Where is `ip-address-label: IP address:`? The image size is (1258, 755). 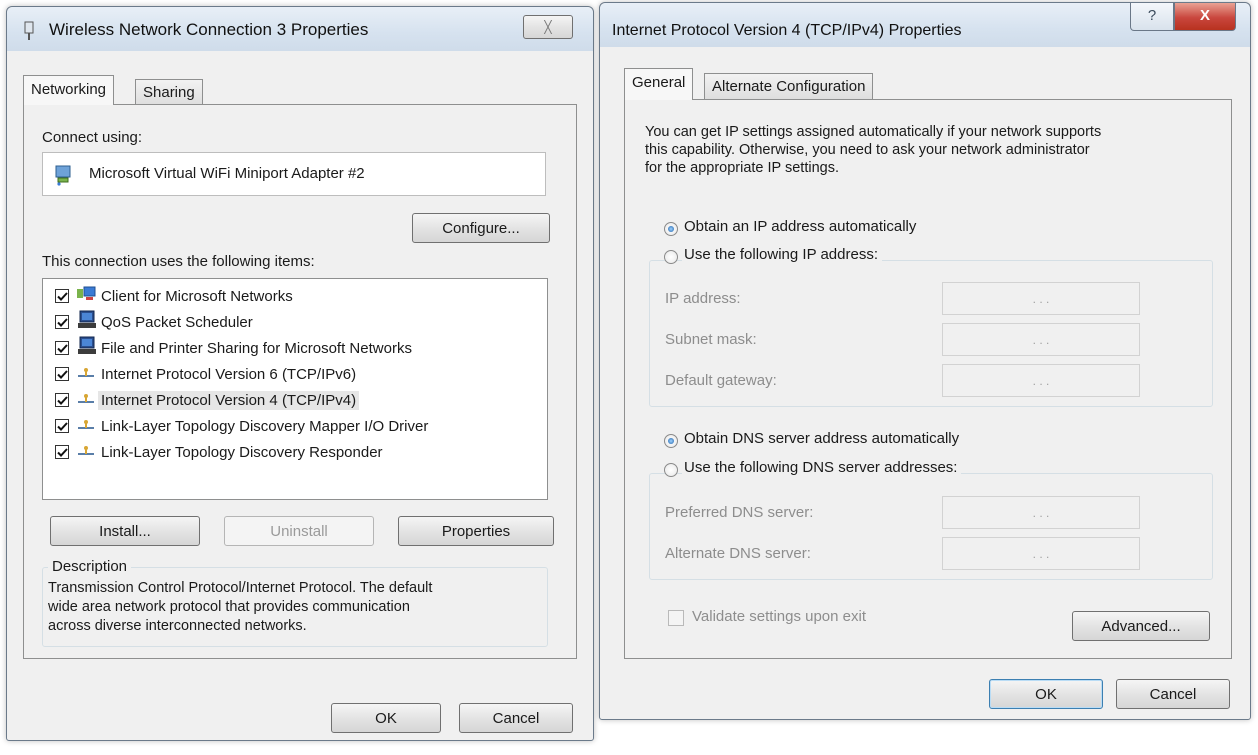 ip-address-label: IP address: is located at coordinates (703, 298).